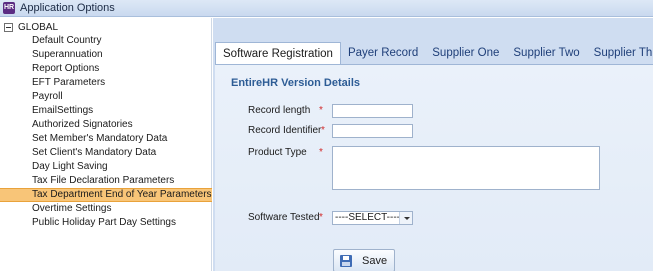 Image resolution: width=653 pixels, height=271 pixels. I want to click on tree-item-report-options: Report Options, so click(106, 69).